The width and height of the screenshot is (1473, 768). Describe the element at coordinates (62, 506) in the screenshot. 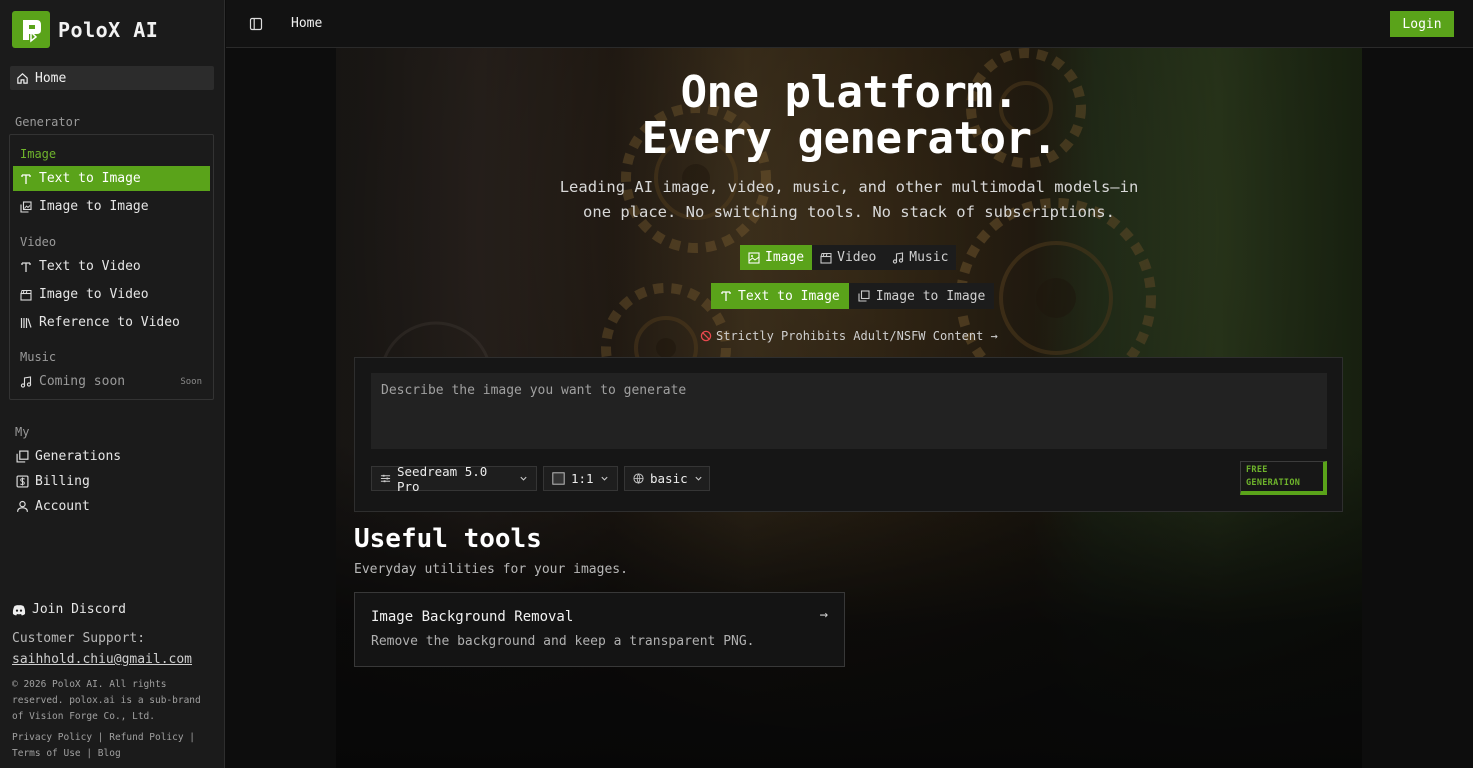

I see `sidebar-item-label: Account` at that location.